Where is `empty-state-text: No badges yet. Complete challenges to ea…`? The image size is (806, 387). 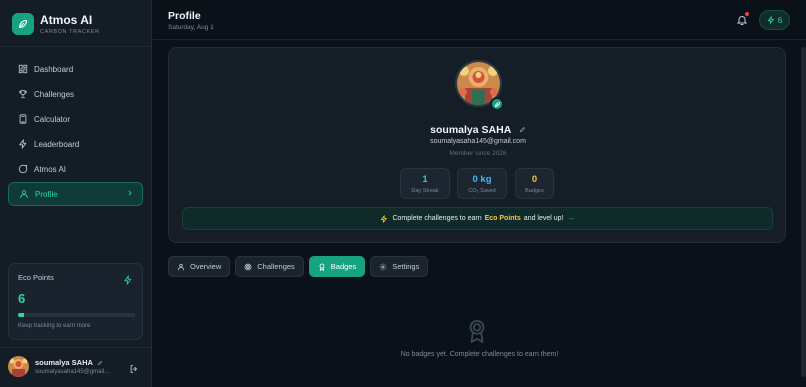
empty-state-text: No badges yet. Complete challenges to ea… is located at coordinates (479, 354).